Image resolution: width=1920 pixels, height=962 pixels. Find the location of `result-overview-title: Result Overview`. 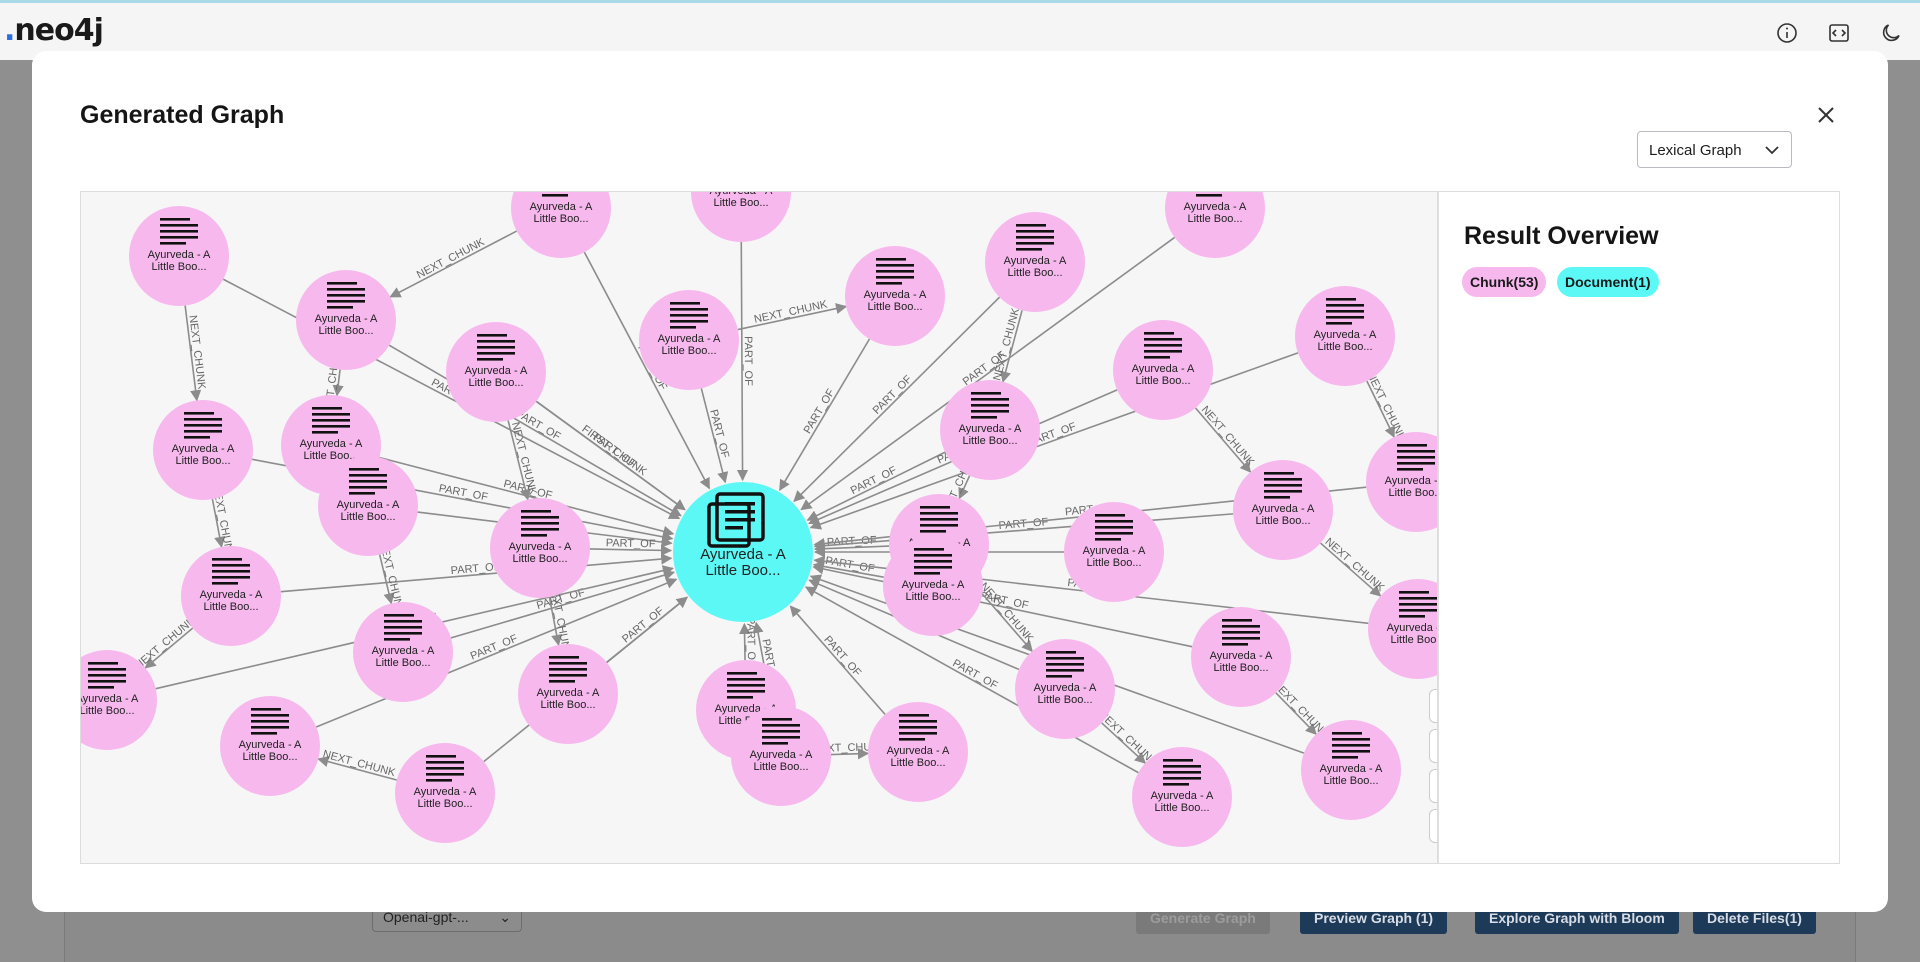

result-overview-title: Result Overview is located at coordinates (1561, 236).